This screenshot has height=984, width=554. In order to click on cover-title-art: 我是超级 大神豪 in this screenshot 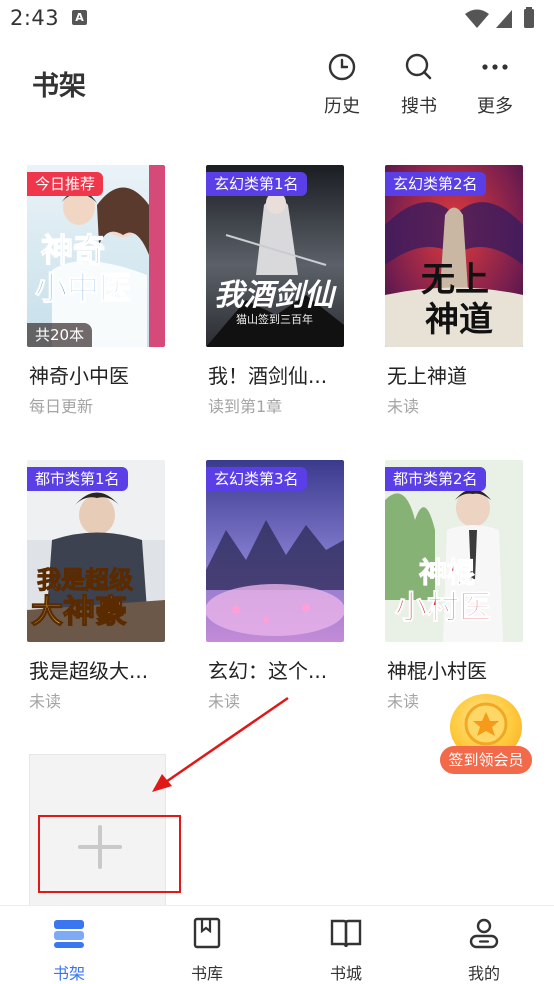, I will do `click(81, 598)`.